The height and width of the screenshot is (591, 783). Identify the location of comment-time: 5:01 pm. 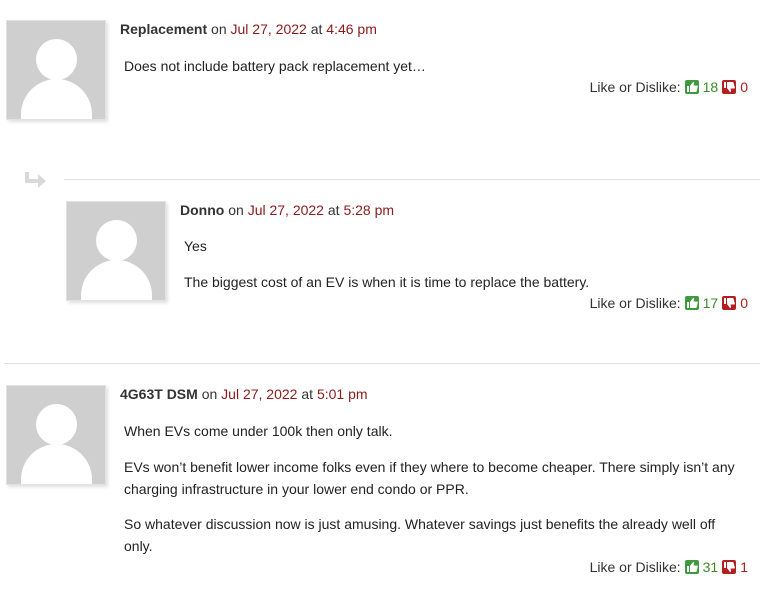
(342, 394).